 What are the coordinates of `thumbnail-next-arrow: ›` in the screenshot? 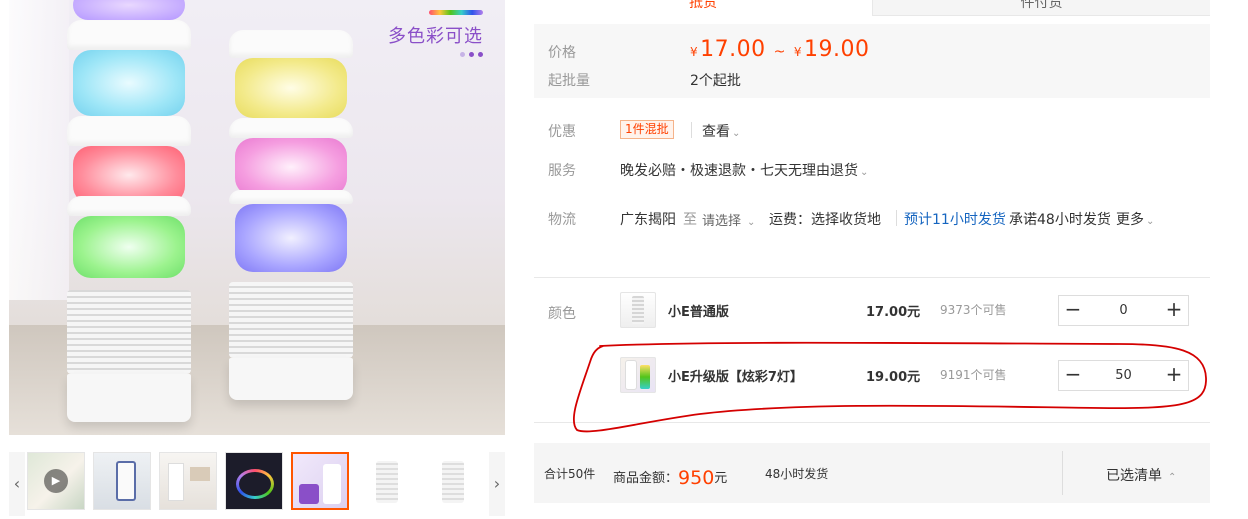 It's located at (497, 484).